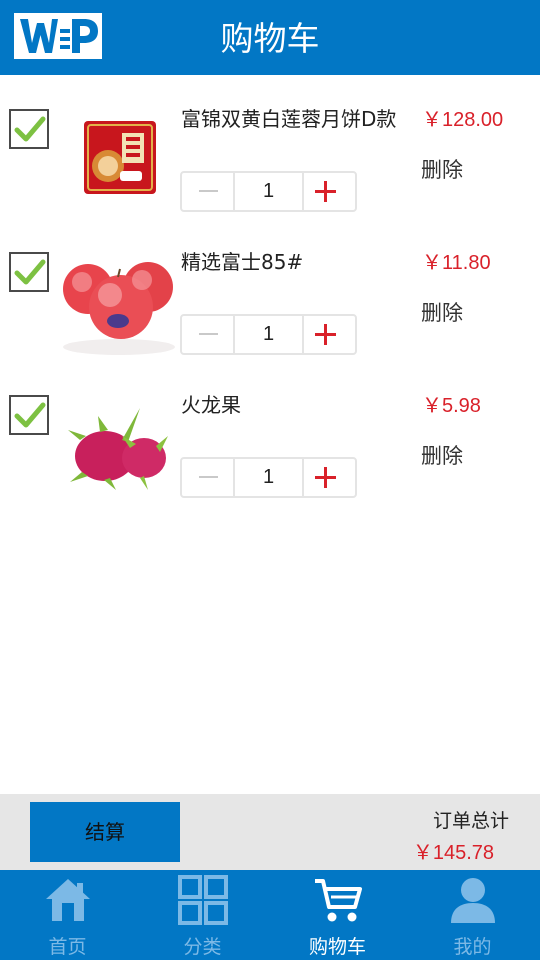 The image size is (540, 960). Describe the element at coordinates (211, 403) in the screenshot. I see `item-name: 火龙果` at that location.